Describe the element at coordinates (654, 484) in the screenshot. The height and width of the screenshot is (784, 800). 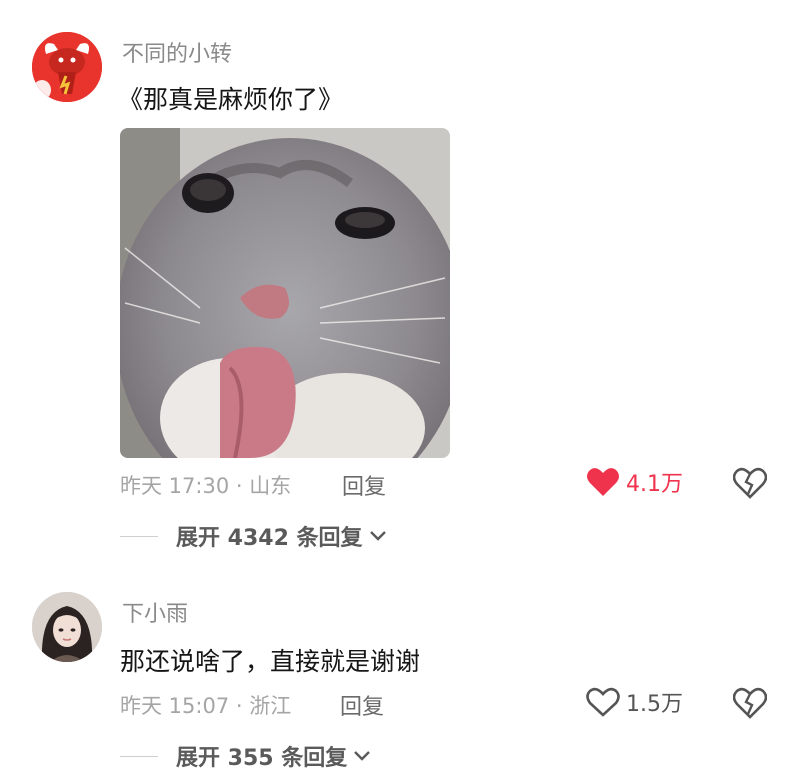
I see `like-count: 4.1万` at that location.